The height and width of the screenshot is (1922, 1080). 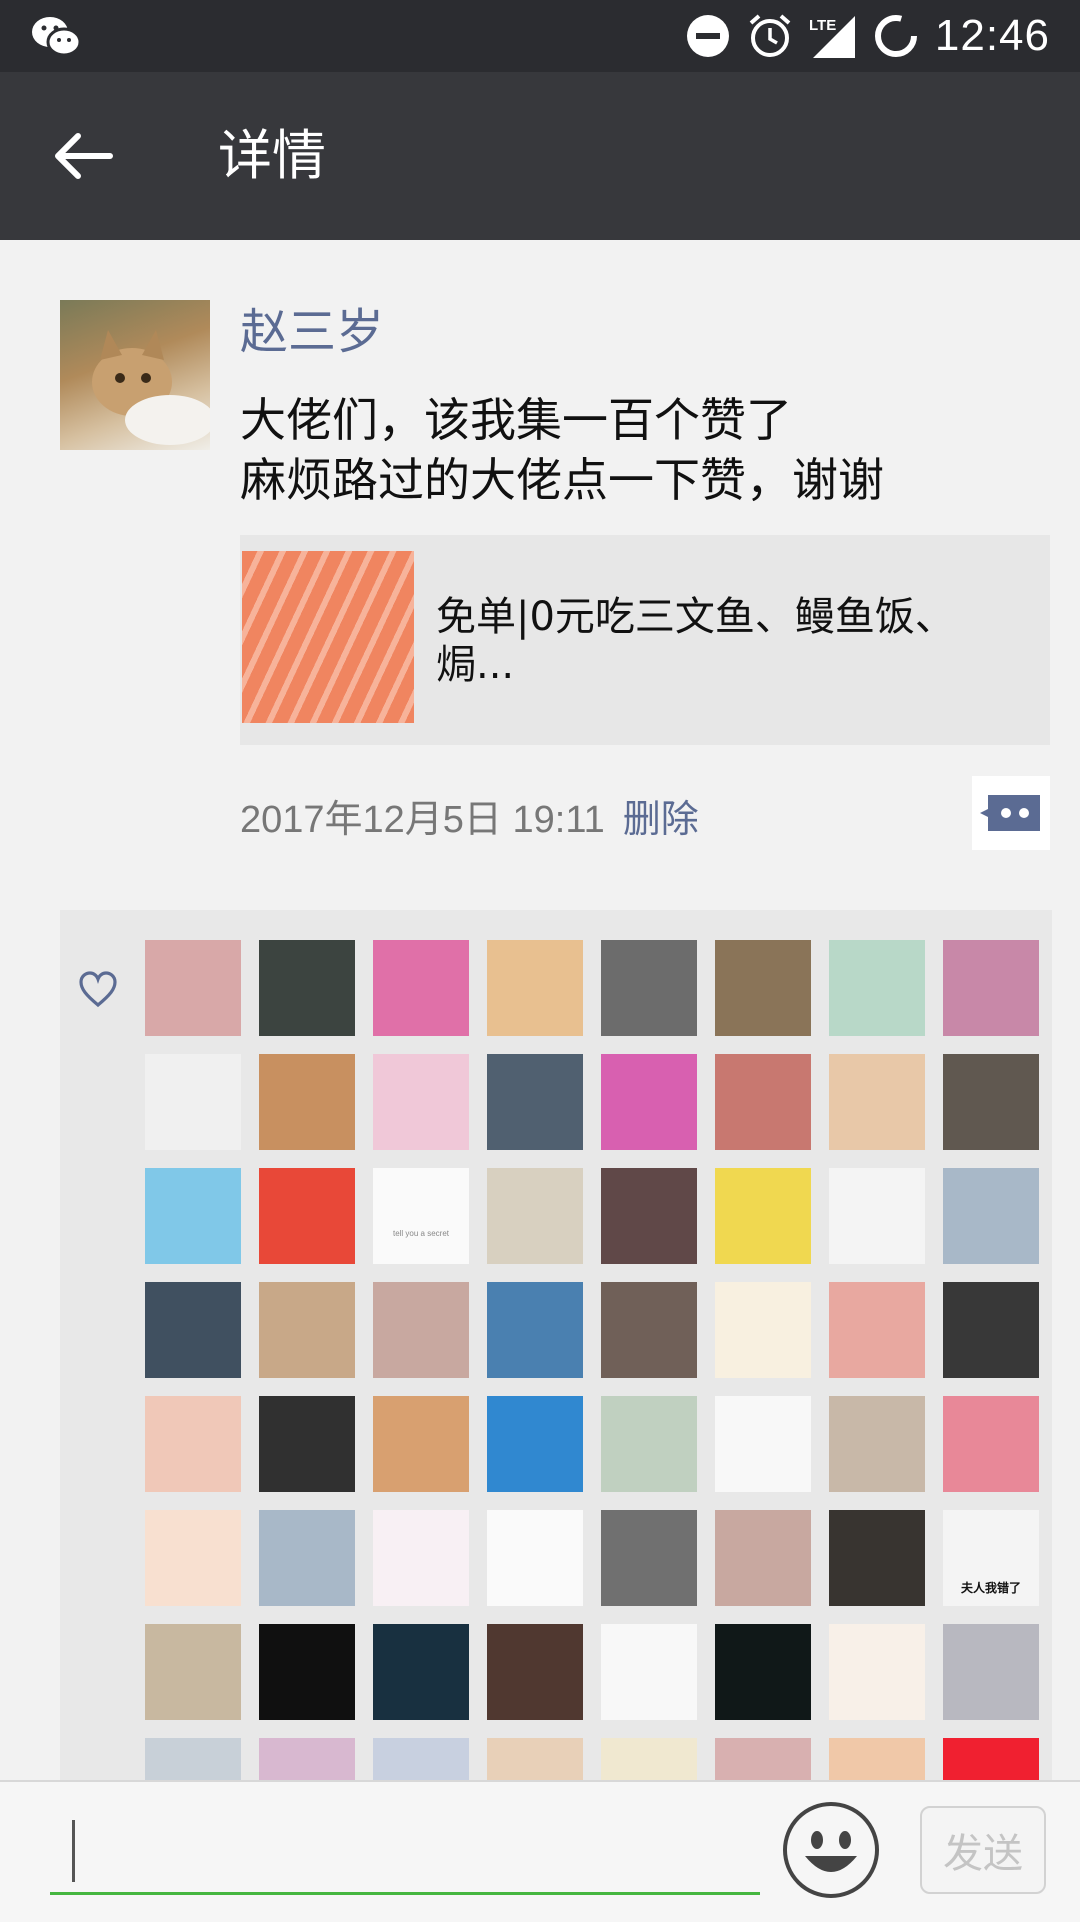 What do you see at coordinates (831, 1850) in the screenshot?
I see `smiley-icon` at bounding box center [831, 1850].